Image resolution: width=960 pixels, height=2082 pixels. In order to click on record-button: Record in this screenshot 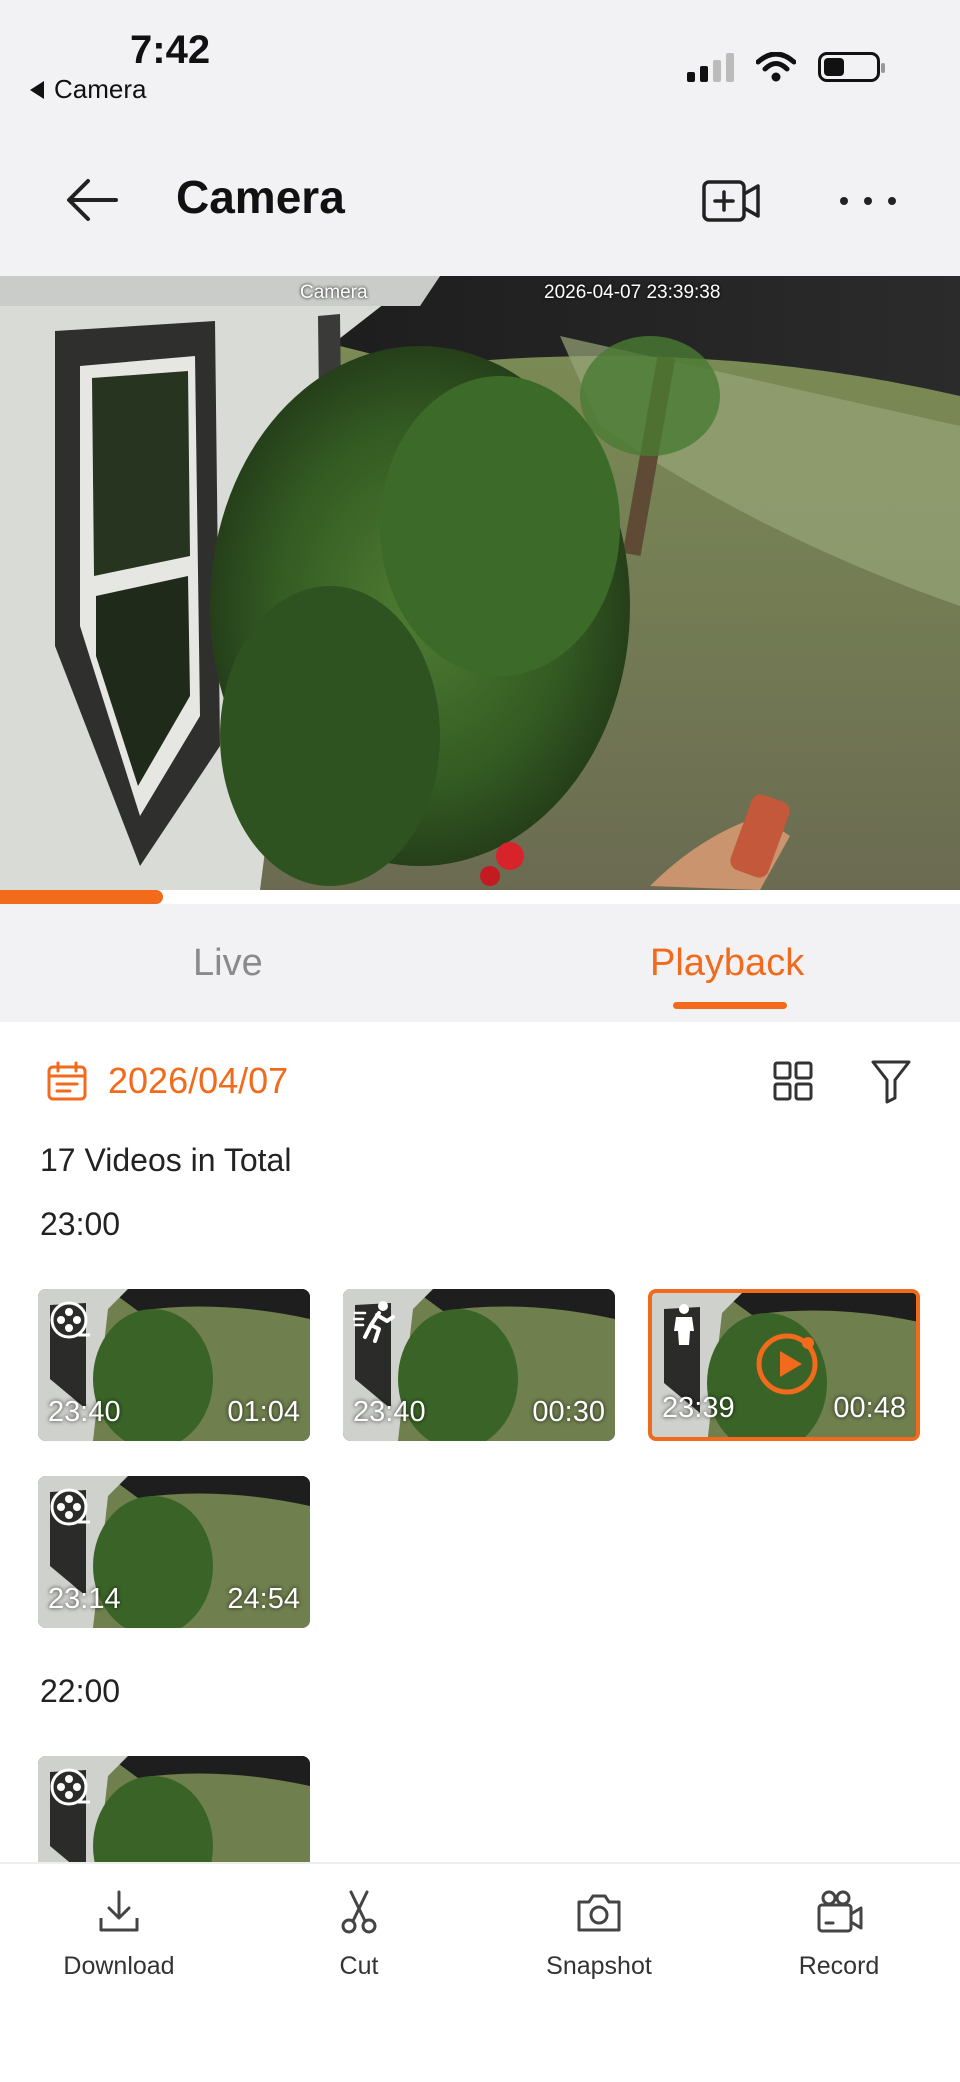, I will do `click(839, 1934)`.